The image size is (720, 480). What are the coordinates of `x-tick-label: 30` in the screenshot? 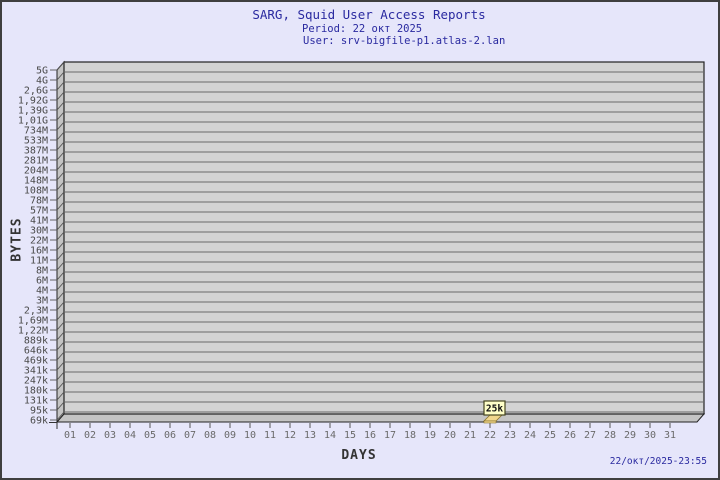 It's located at (650, 435).